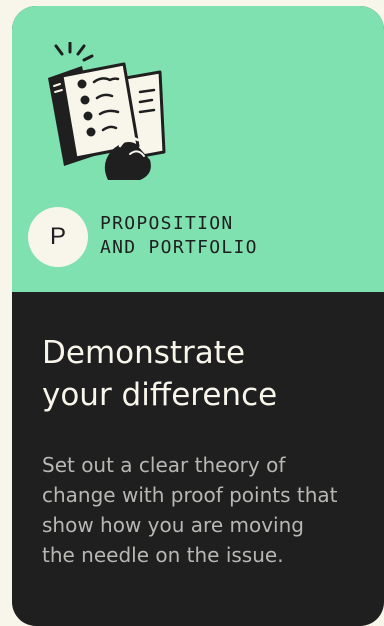 The height and width of the screenshot is (626, 384). What do you see at coordinates (202, 374) in the screenshot?
I see `card-title: Demonstrate your difference` at bounding box center [202, 374].